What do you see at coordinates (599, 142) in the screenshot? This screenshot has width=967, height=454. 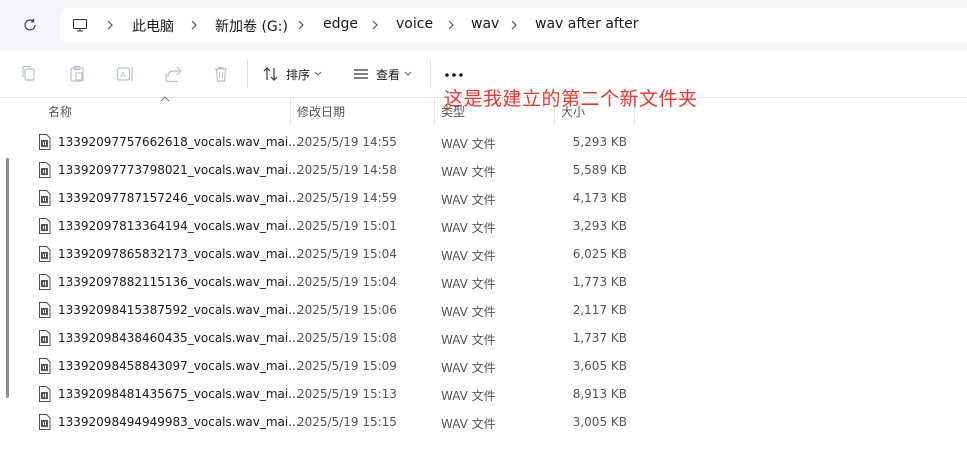 I see `file-size: 5,293 KB` at bounding box center [599, 142].